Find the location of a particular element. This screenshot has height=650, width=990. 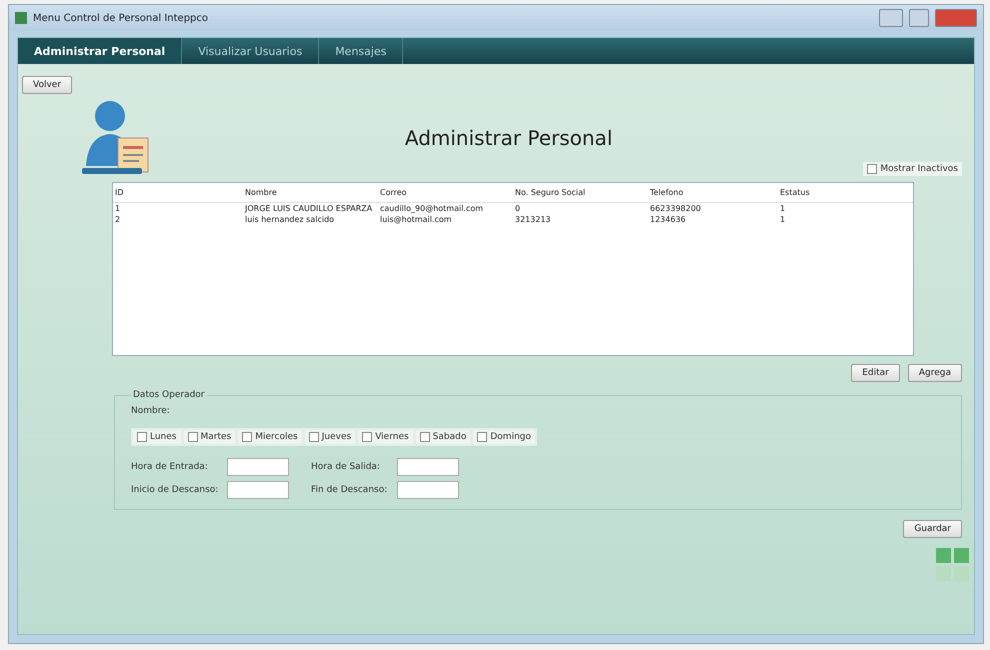

day-checkbox: Domingo is located at coordinates (504, 437).